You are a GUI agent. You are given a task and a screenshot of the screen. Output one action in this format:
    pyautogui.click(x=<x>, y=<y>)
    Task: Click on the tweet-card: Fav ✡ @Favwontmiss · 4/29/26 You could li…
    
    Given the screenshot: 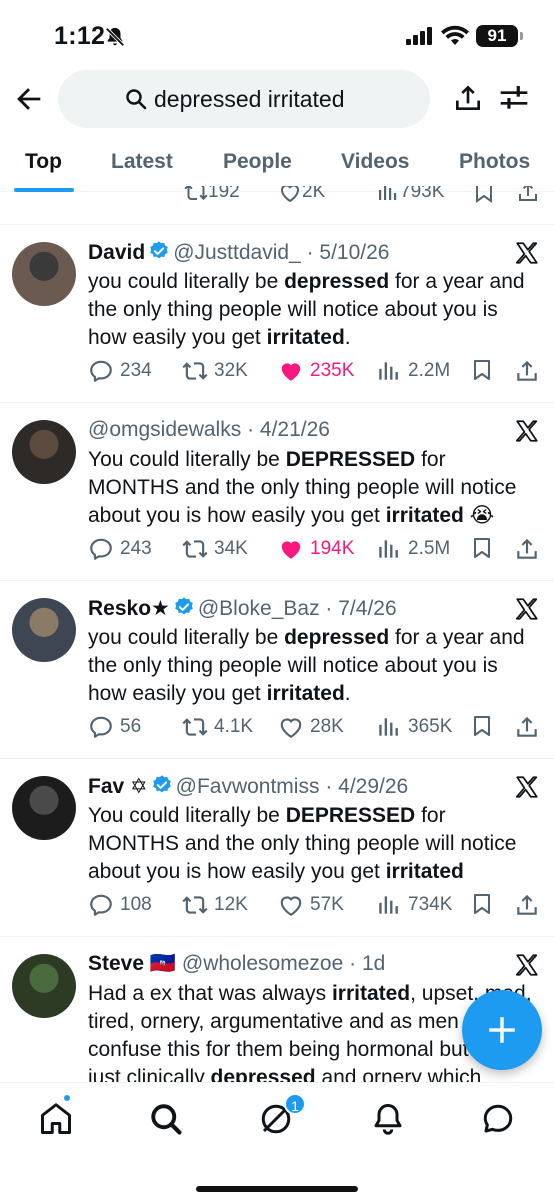 What is the action you would take?
    pyautogui.click(x=277, y=849)
    